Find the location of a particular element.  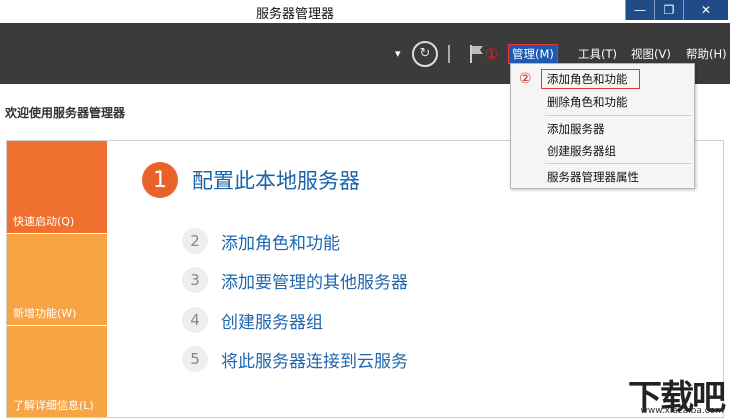

nav-dropdown-arrow-icon: ▾ is located at coordinates (398, 53).